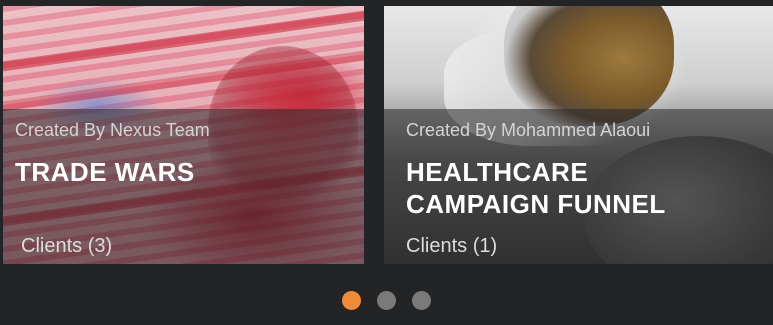 This screenshot has width=773, height=325. I want to click on carousel-pagination, so click(386, 300).